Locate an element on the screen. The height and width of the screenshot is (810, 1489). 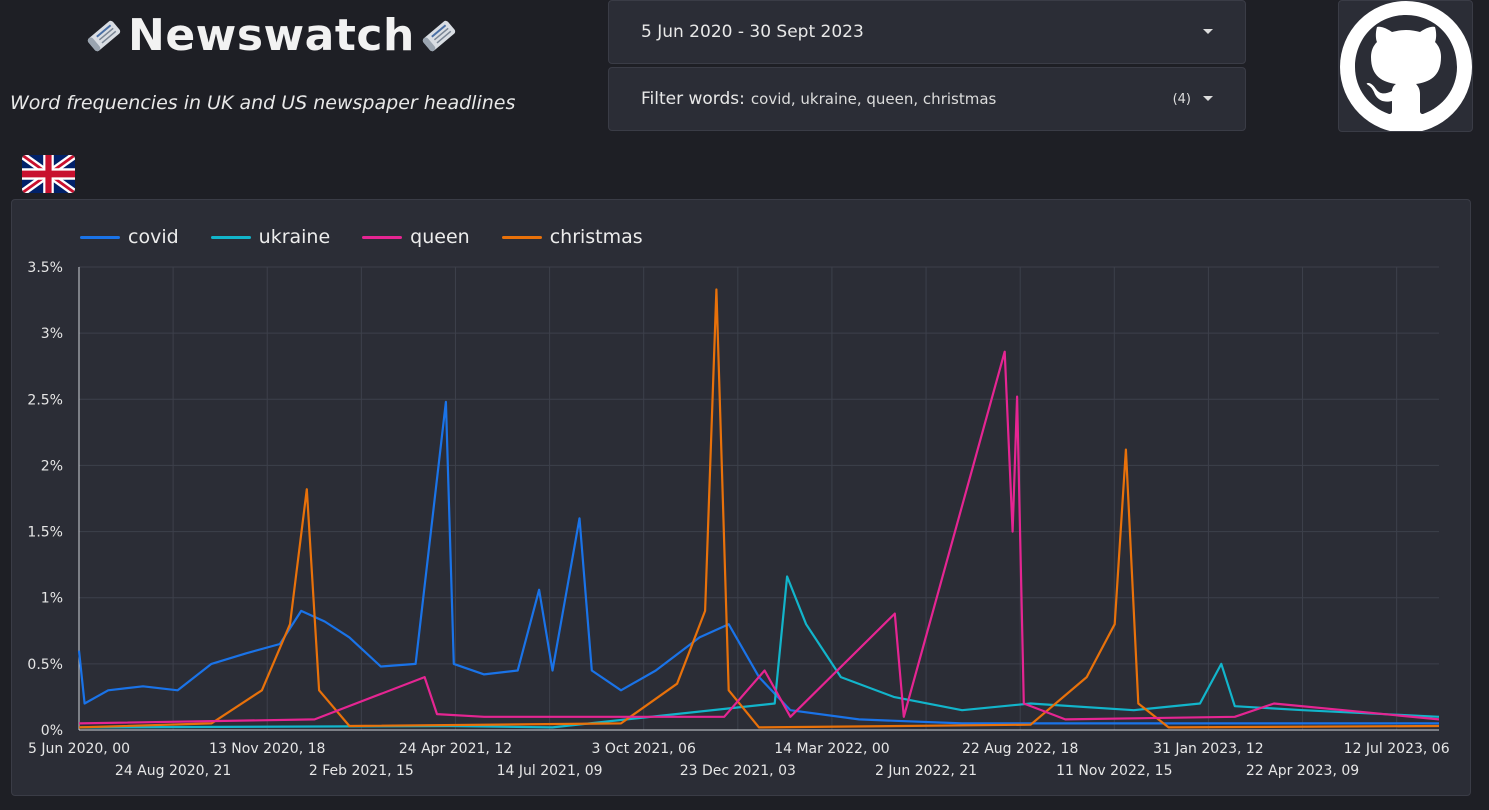
github-link is located at coordinates (1405, 66).